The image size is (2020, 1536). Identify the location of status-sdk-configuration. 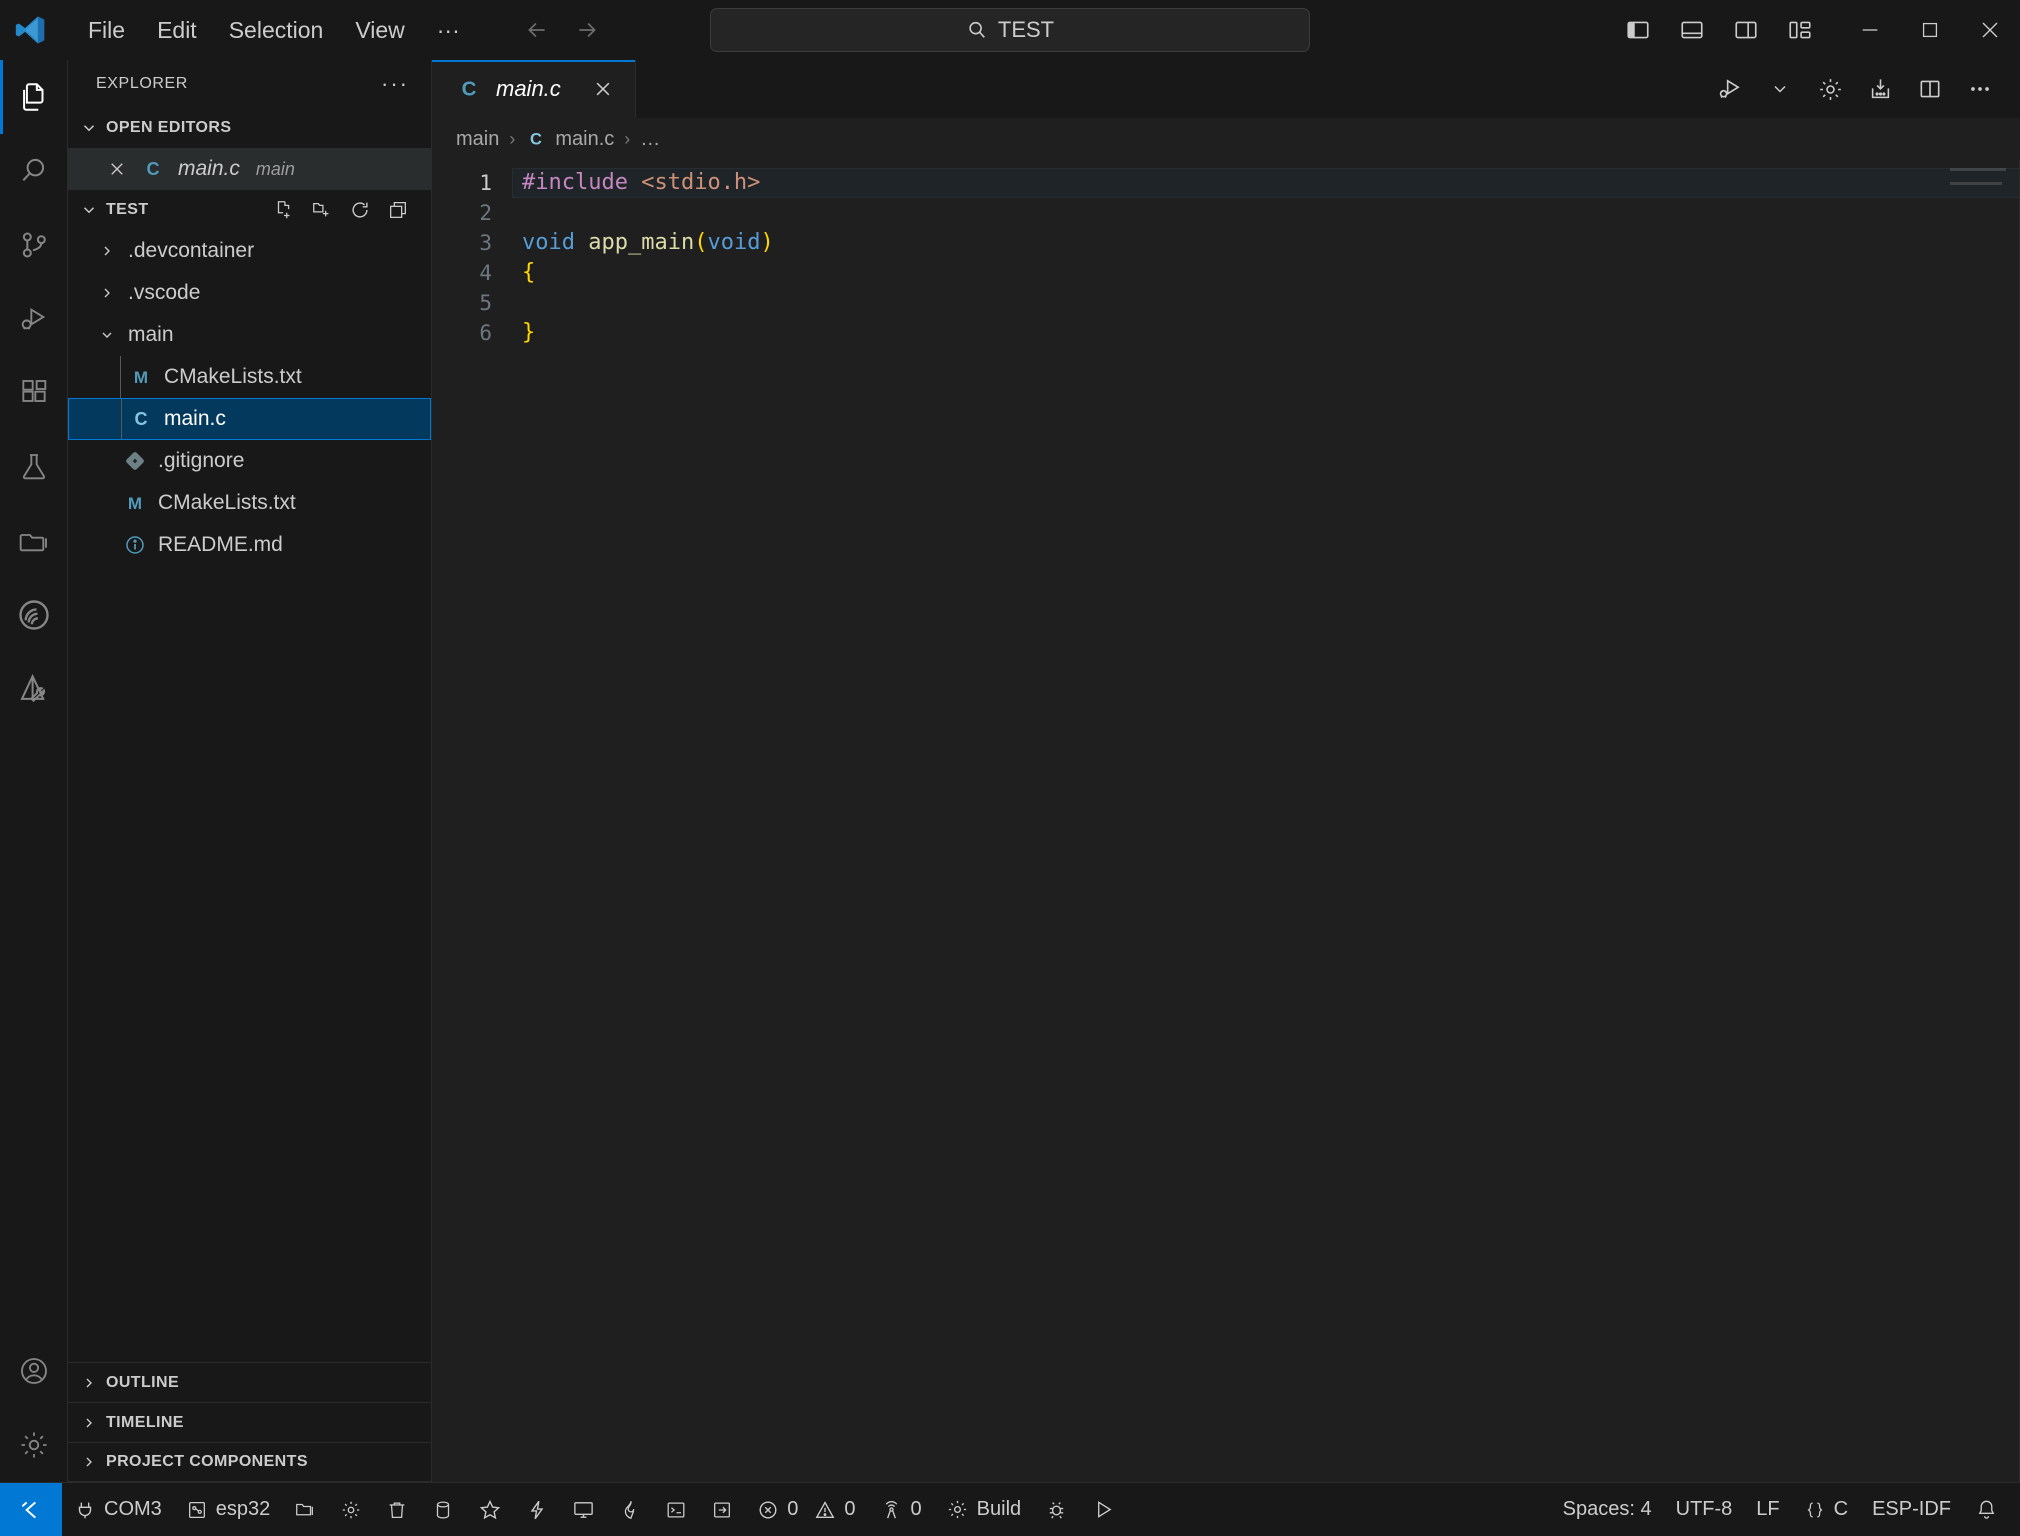
(351, 1509).